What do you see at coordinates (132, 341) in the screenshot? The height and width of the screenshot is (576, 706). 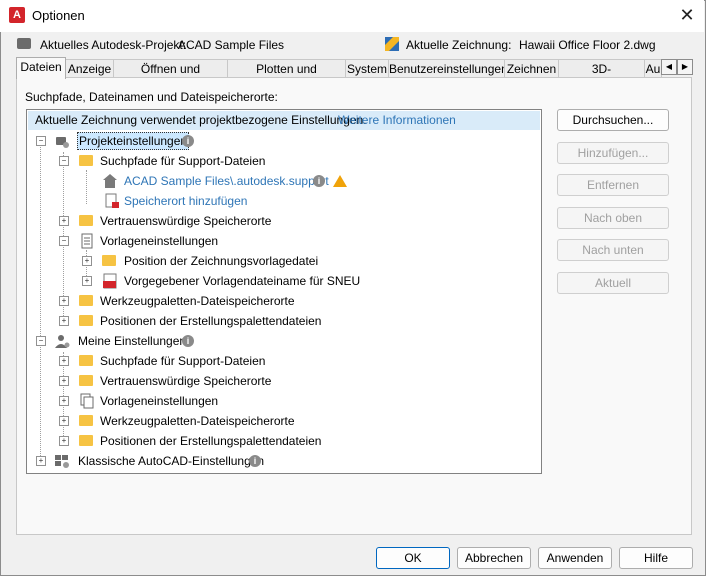 I see `tree-item-label: Meine Einstellungen` at bounding box center [132, 341].